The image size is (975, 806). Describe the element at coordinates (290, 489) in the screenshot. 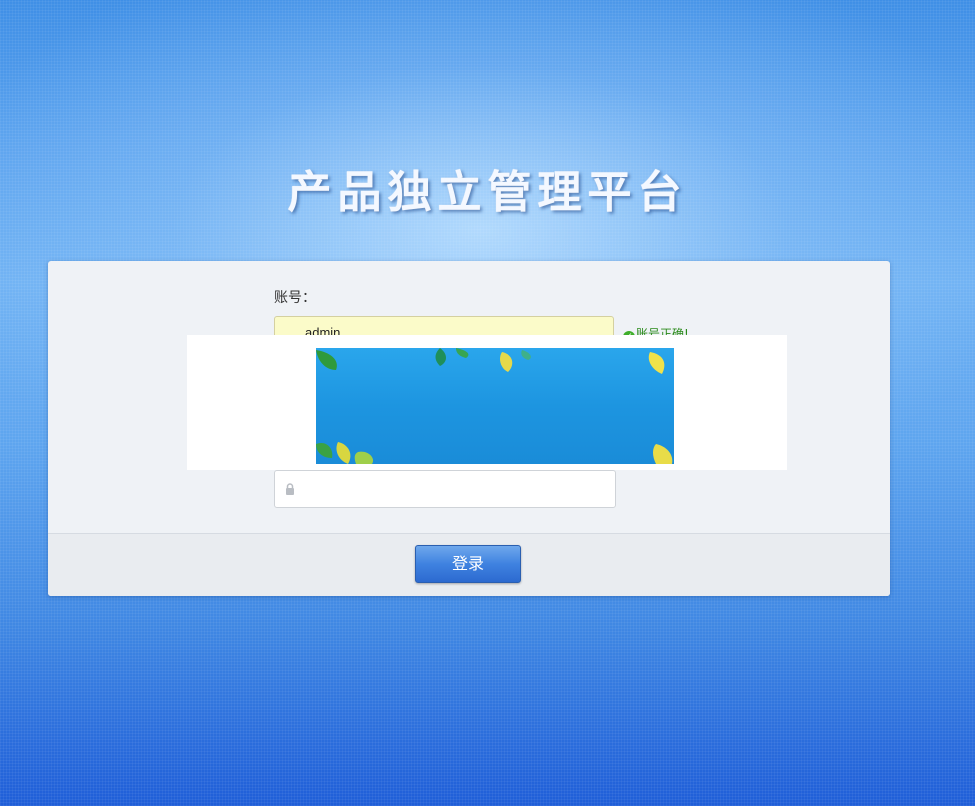

I see `lock-icon` at that location.